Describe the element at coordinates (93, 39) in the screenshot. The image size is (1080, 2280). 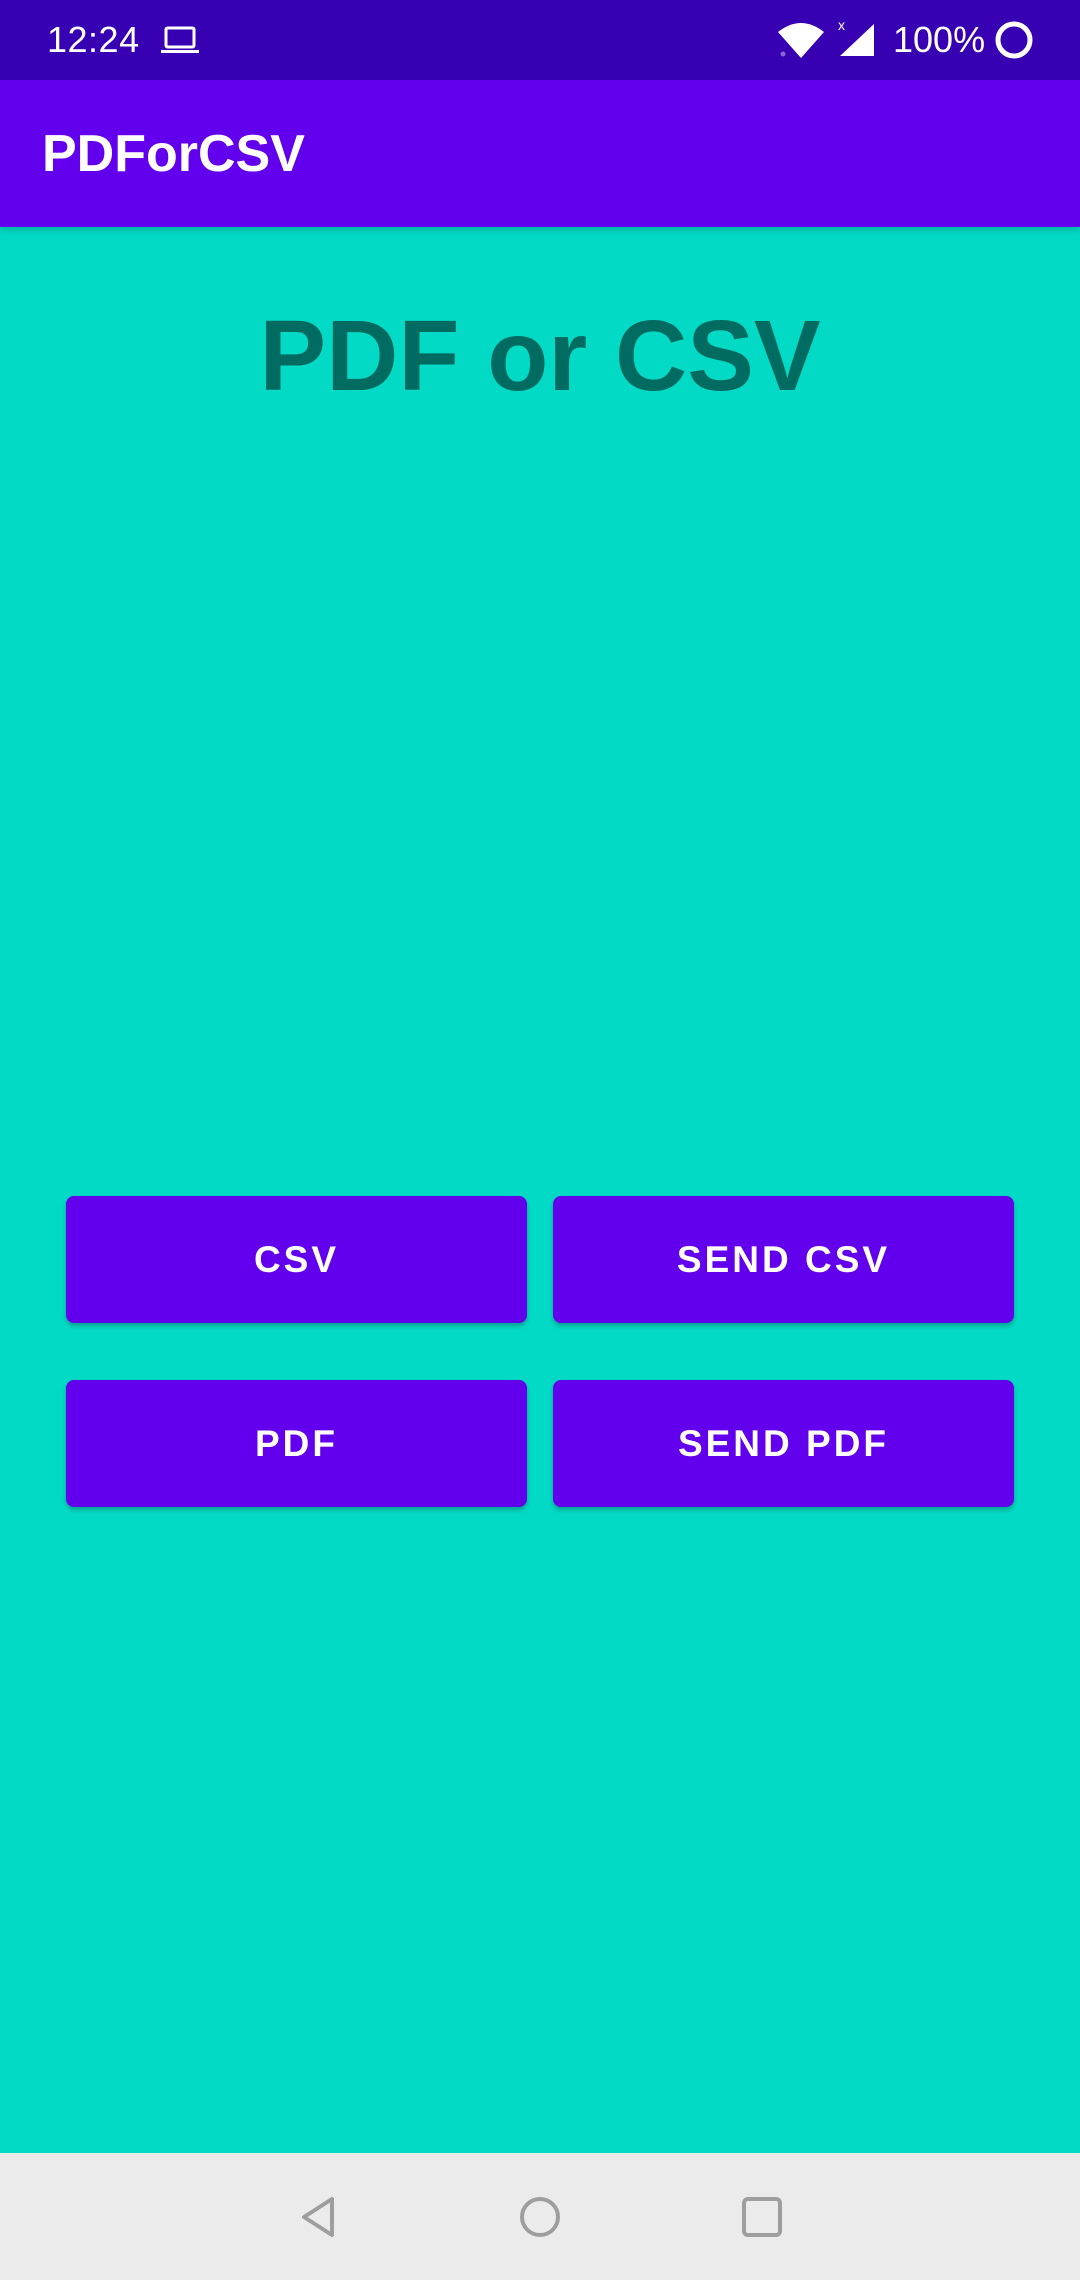
I see `status-time: 12:24` at that location.